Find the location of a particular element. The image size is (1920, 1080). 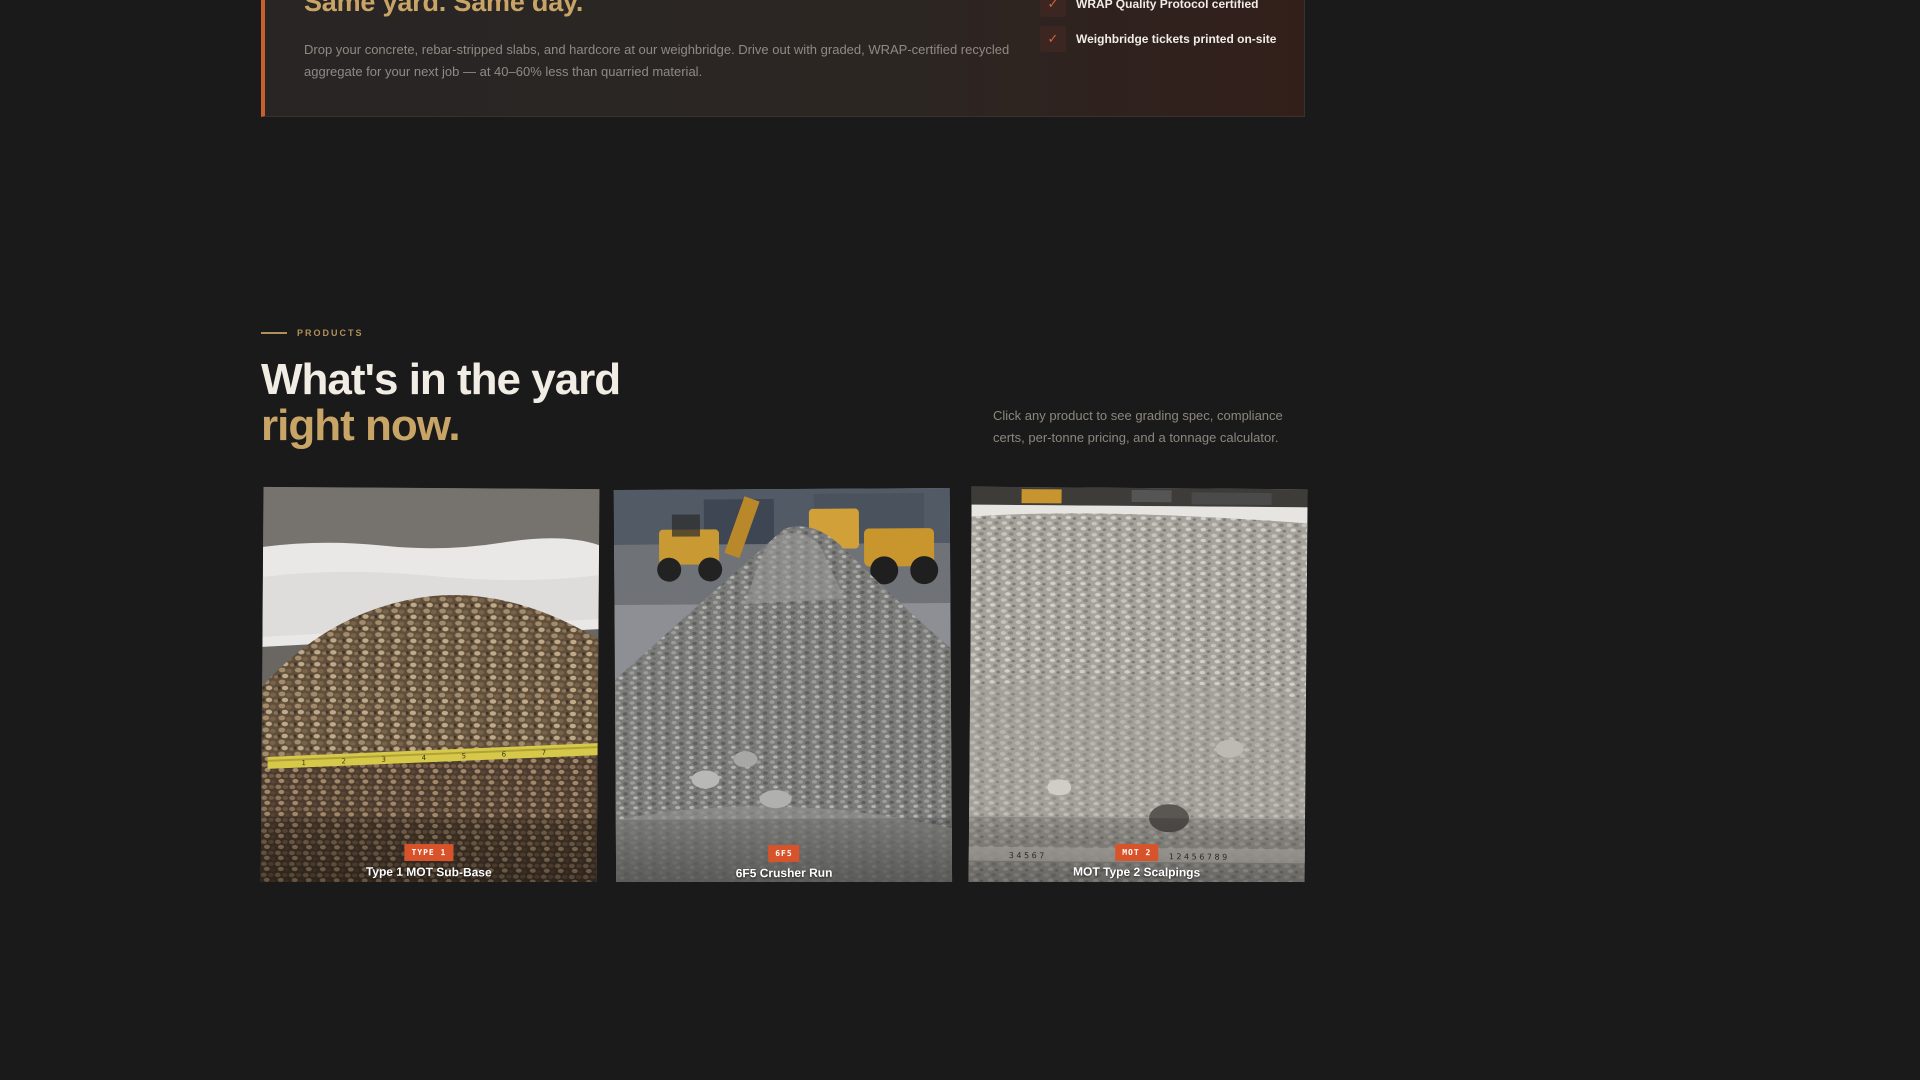

product-badge: 6F5 is located at coordinates (784, 853).